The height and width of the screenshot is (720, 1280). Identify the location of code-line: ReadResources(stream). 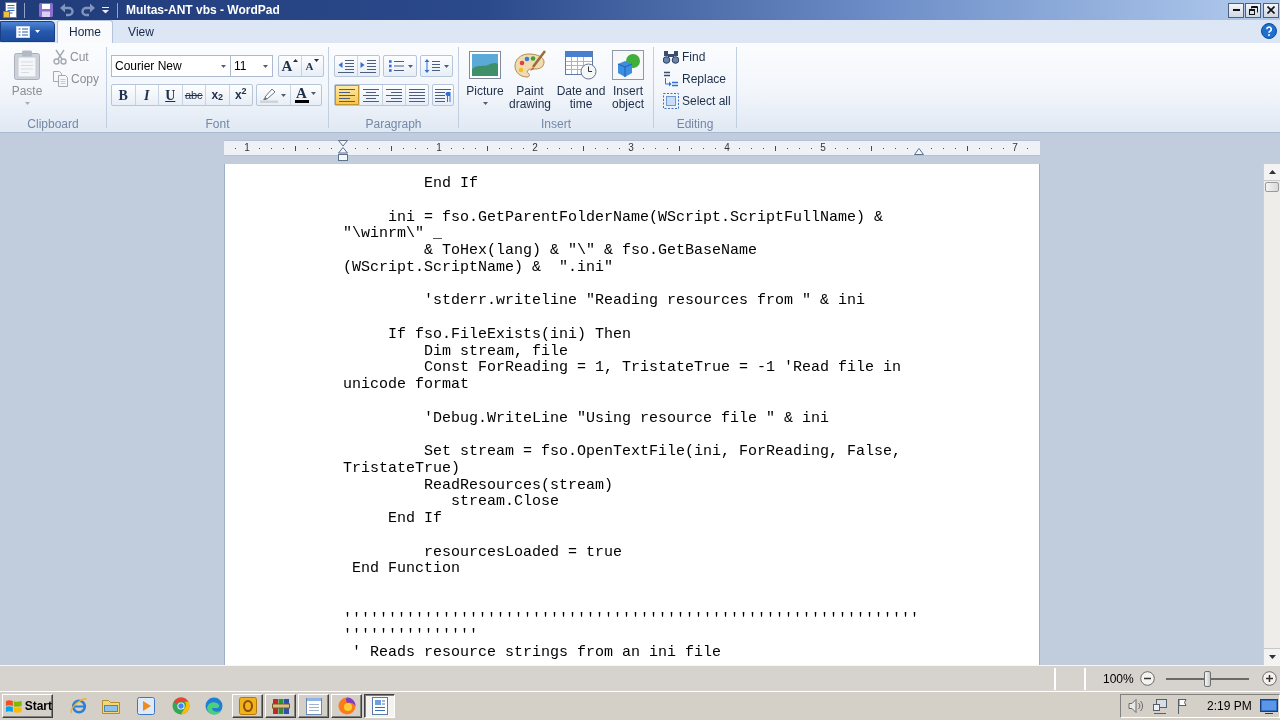
(519, 485).